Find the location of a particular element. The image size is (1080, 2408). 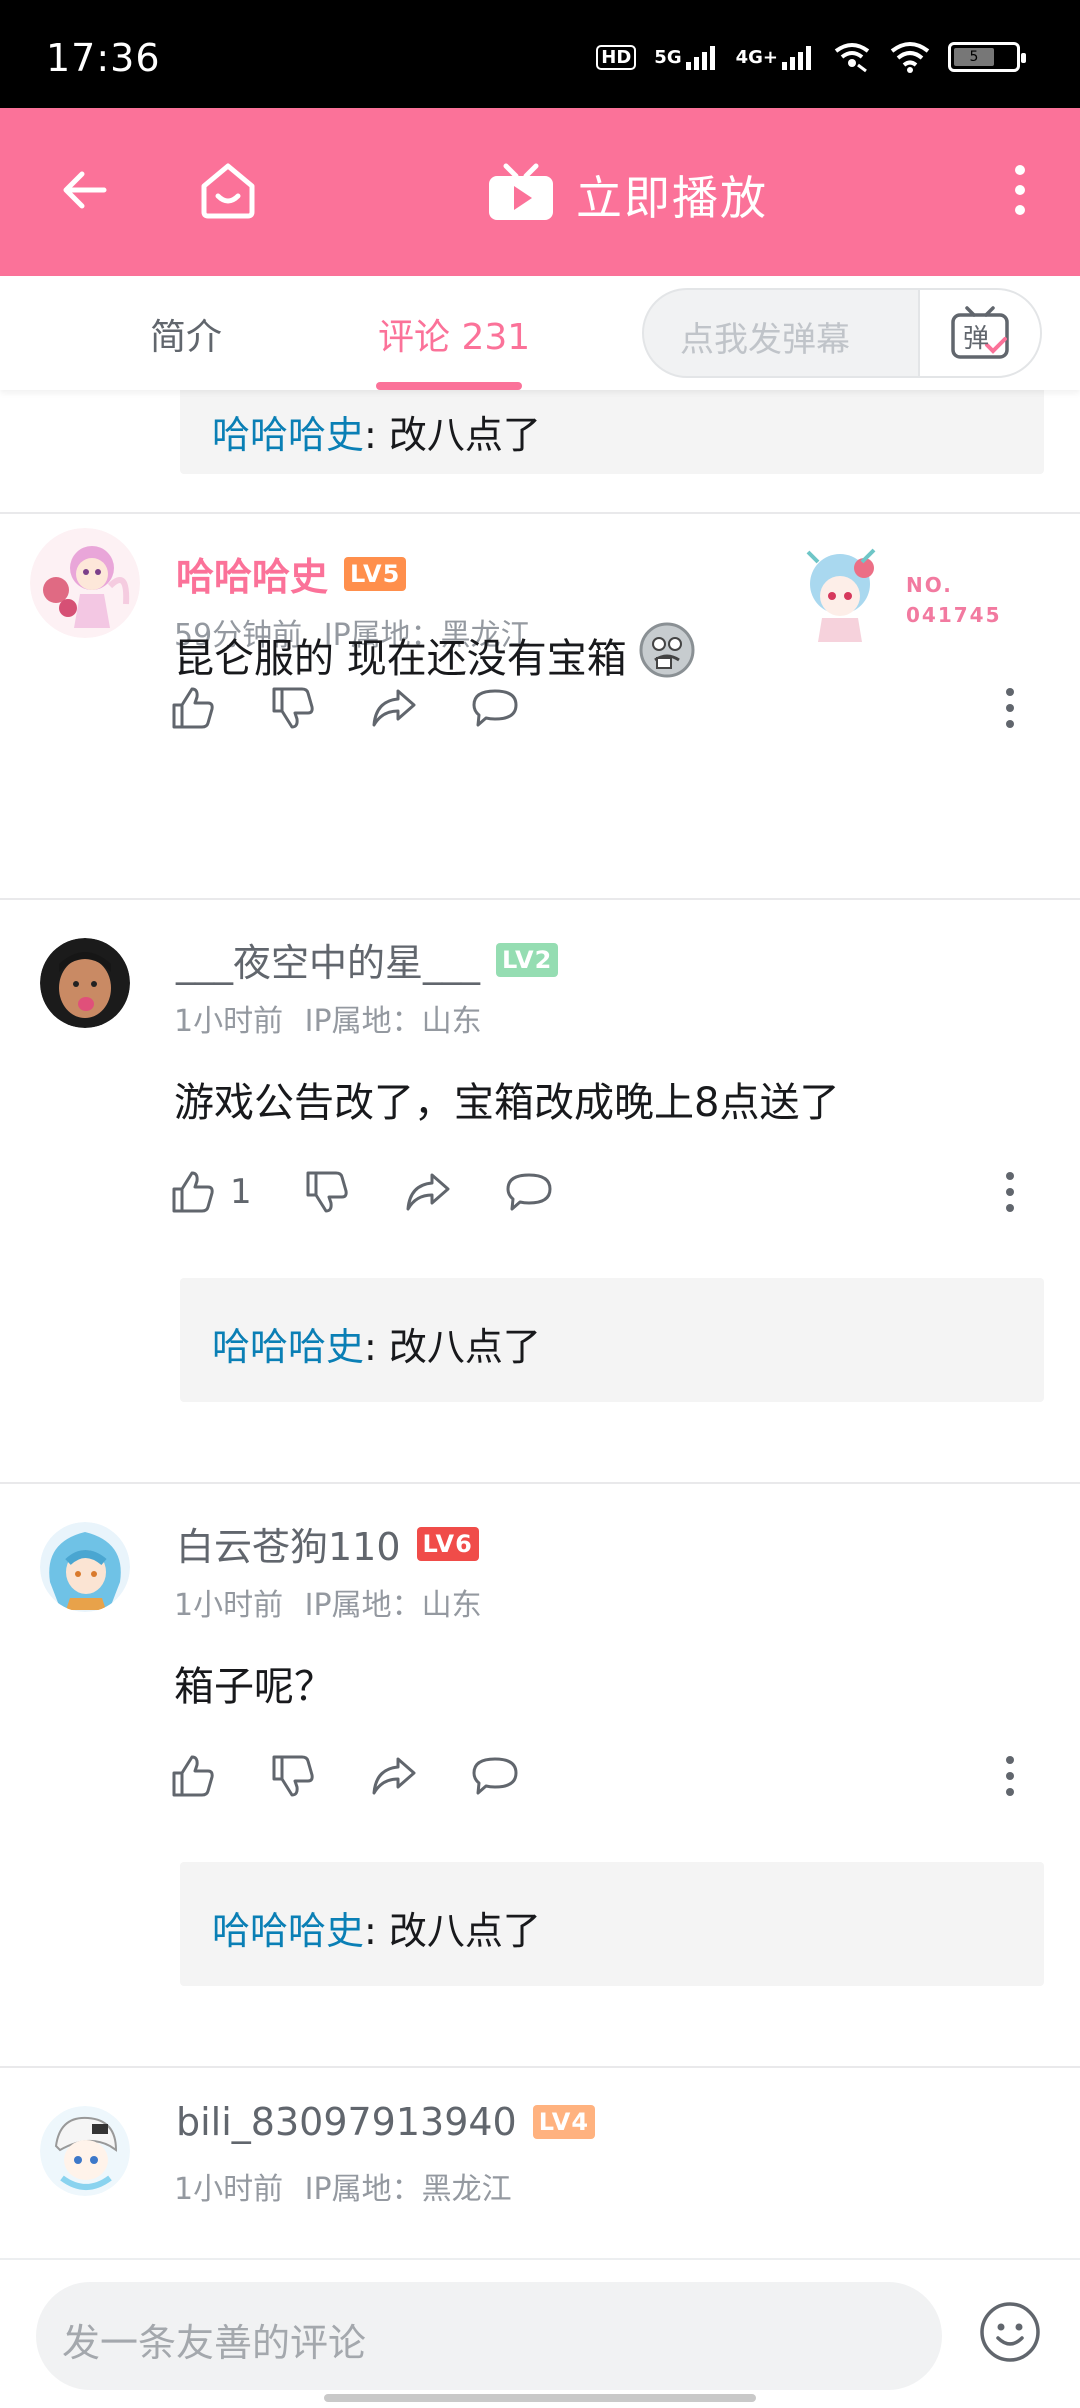

comment-text-content: 游戏公告改了，宝箱改成晚上8点送了 is located at coordinates (507, 1103).